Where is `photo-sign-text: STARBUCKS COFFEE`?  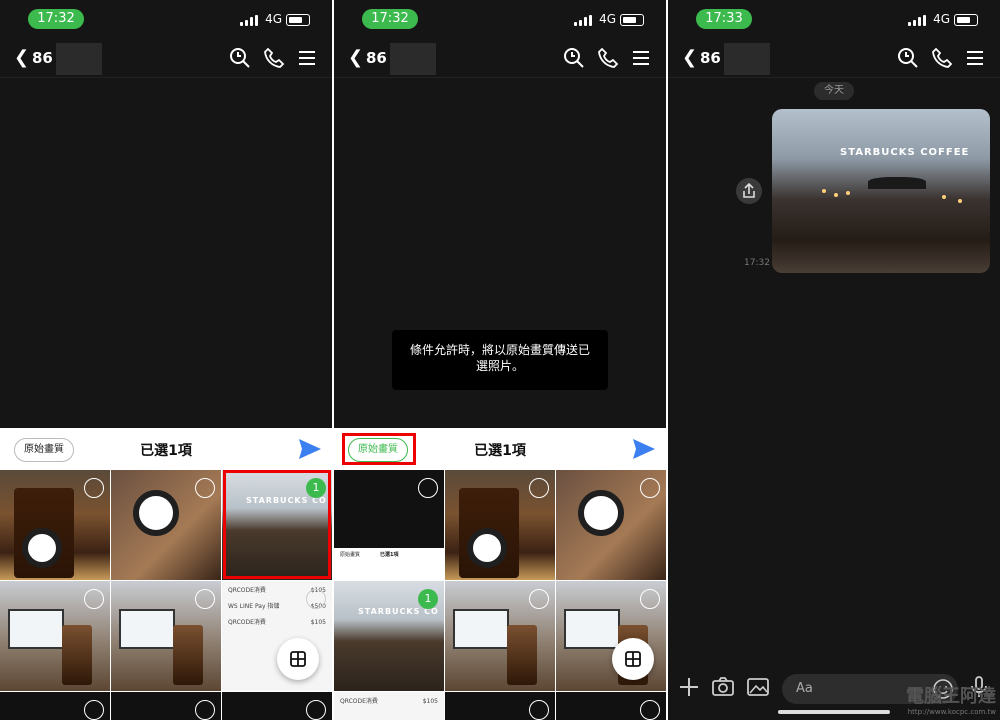 photo-sign-text: STARBUCKS COFFEE is located at coordinates (905, 152).